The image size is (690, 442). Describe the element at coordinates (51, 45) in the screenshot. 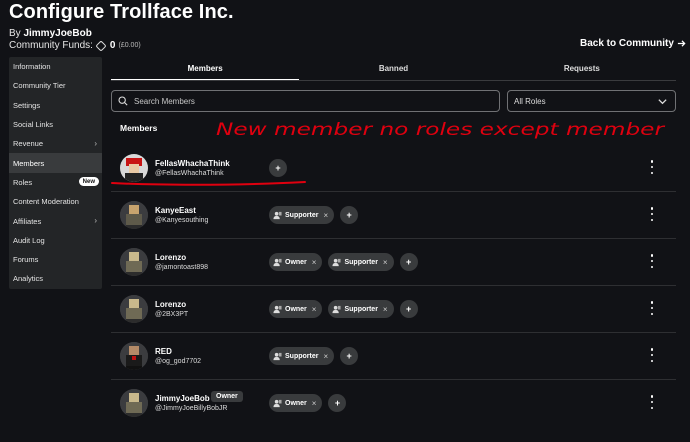

I see `funds-label: Community Funds:` at that location.